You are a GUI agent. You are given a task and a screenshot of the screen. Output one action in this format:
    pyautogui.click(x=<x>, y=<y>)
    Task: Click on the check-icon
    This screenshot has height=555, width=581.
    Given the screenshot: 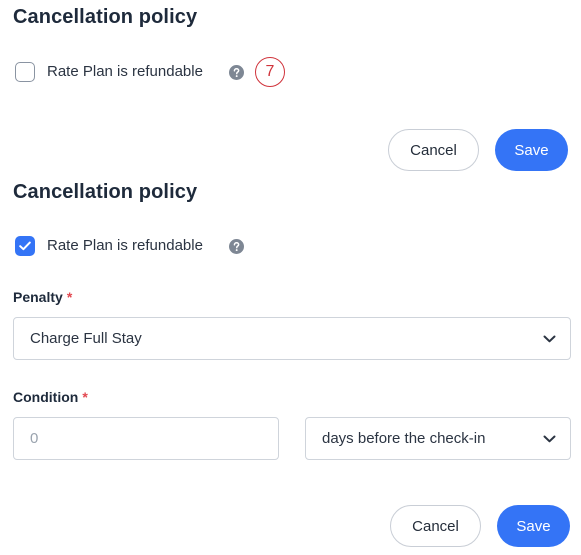 What is the action you would take?
    pyautogui.click(x=25, y=246)
    